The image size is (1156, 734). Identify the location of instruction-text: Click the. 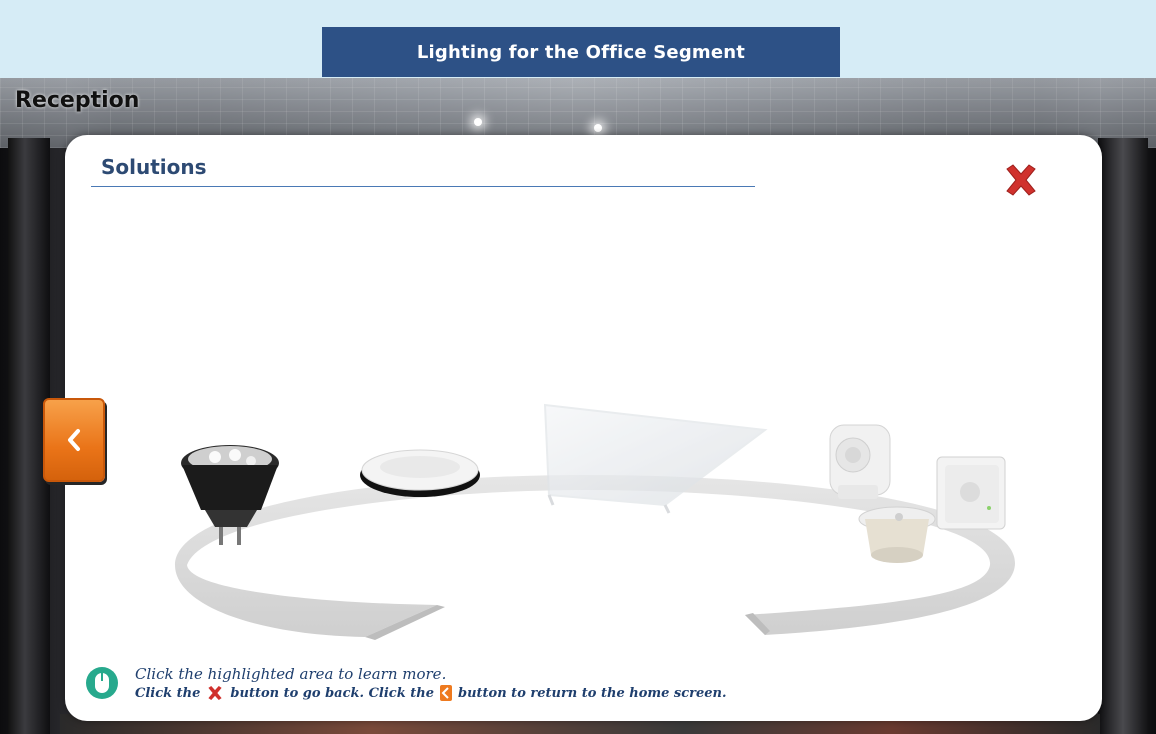
(168, 693).